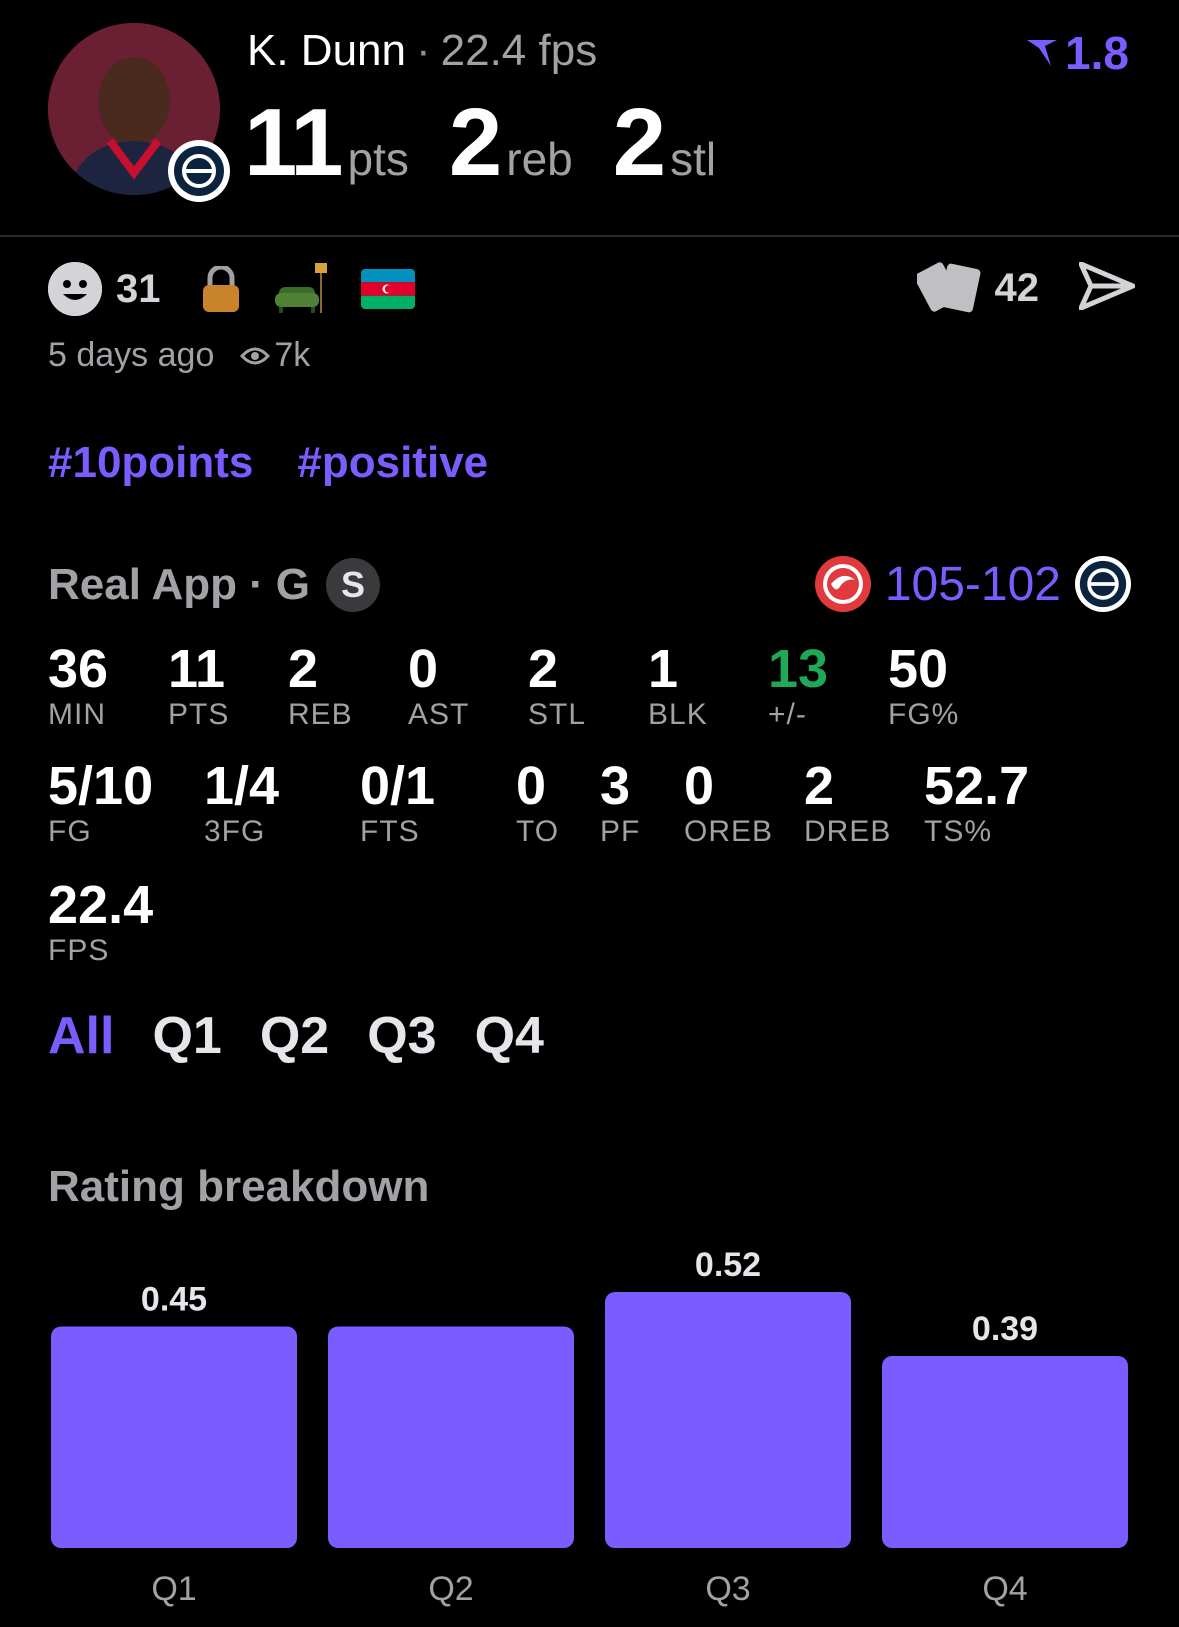 The image size is (1179, 1627). What do you see at coordinates (539, 159) in the screenshot?
I see `headline-unit: reb` at bounding box center [539, 159].